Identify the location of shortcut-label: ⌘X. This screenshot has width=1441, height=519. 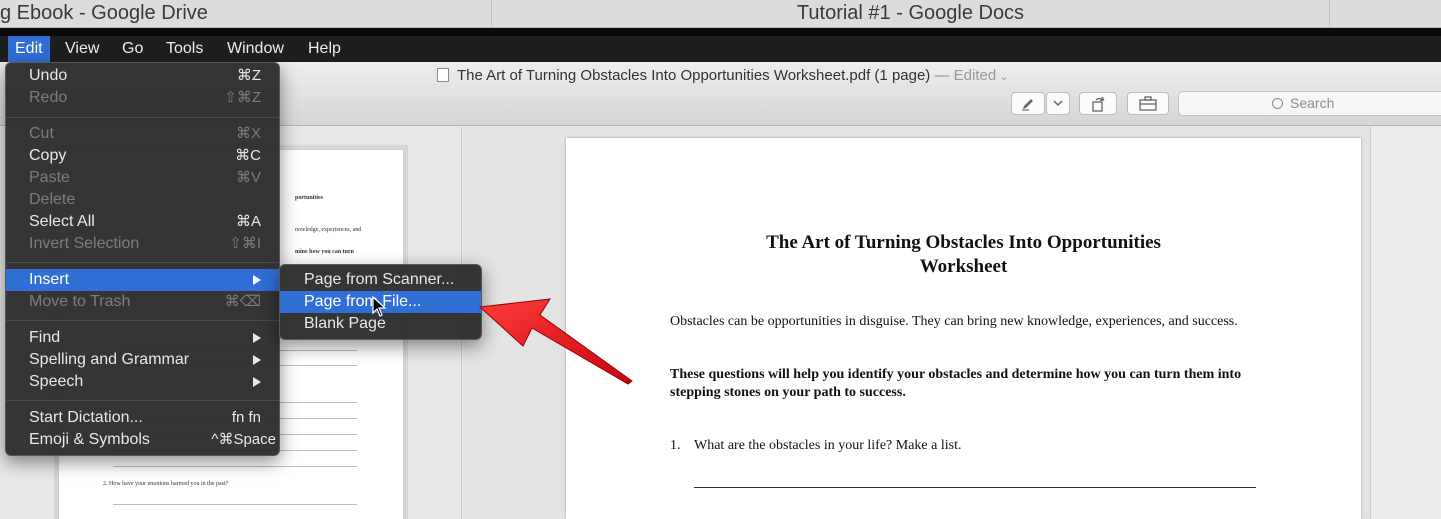
(248, 133).